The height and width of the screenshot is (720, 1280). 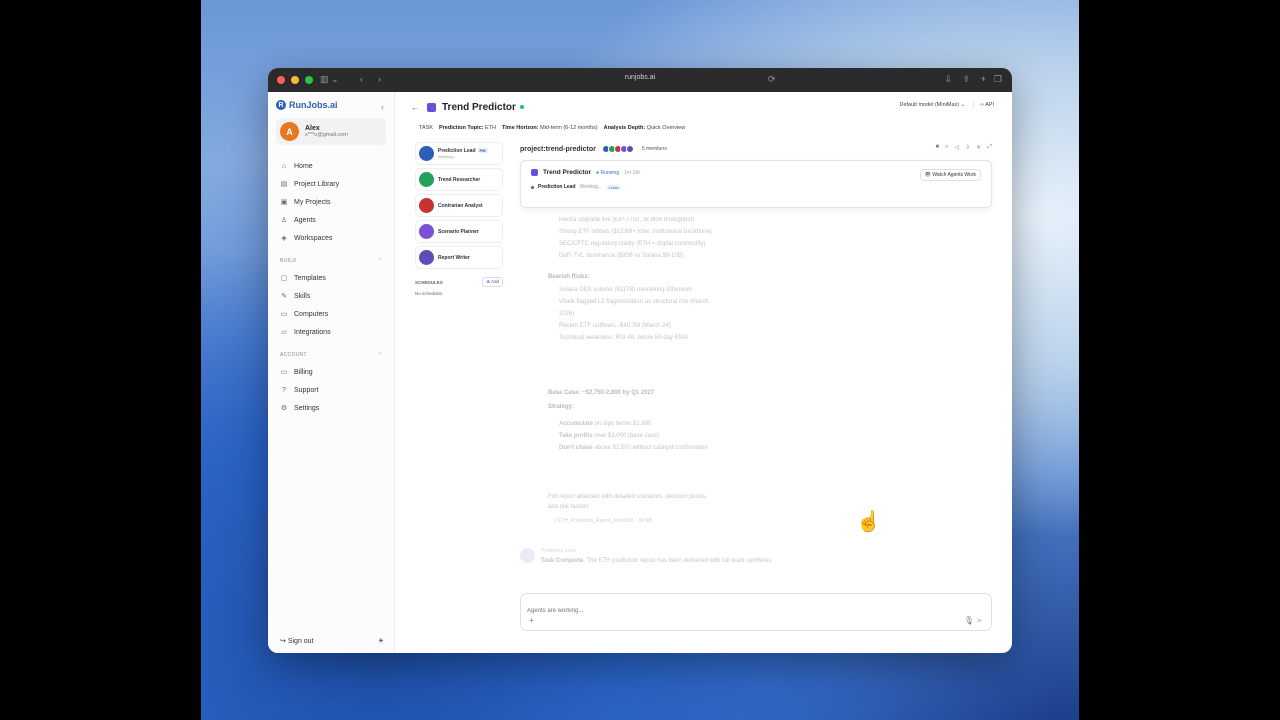 What do you see at coordinates (966, 79) in the screenshot?
I see `share-icon: ⇪` at bounding box center [966, 79].